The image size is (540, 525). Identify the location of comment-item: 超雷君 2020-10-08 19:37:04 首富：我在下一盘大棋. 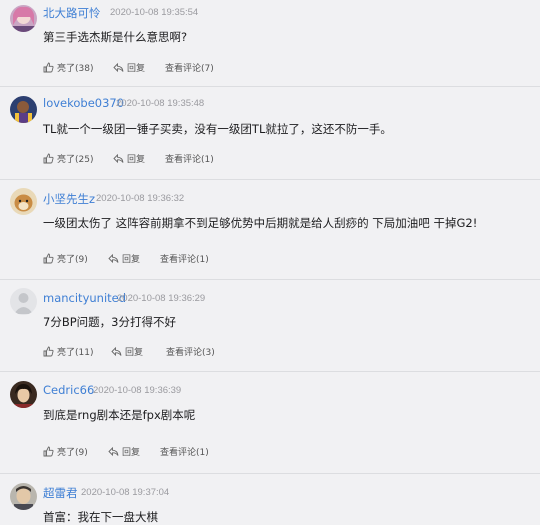
(270, 499).